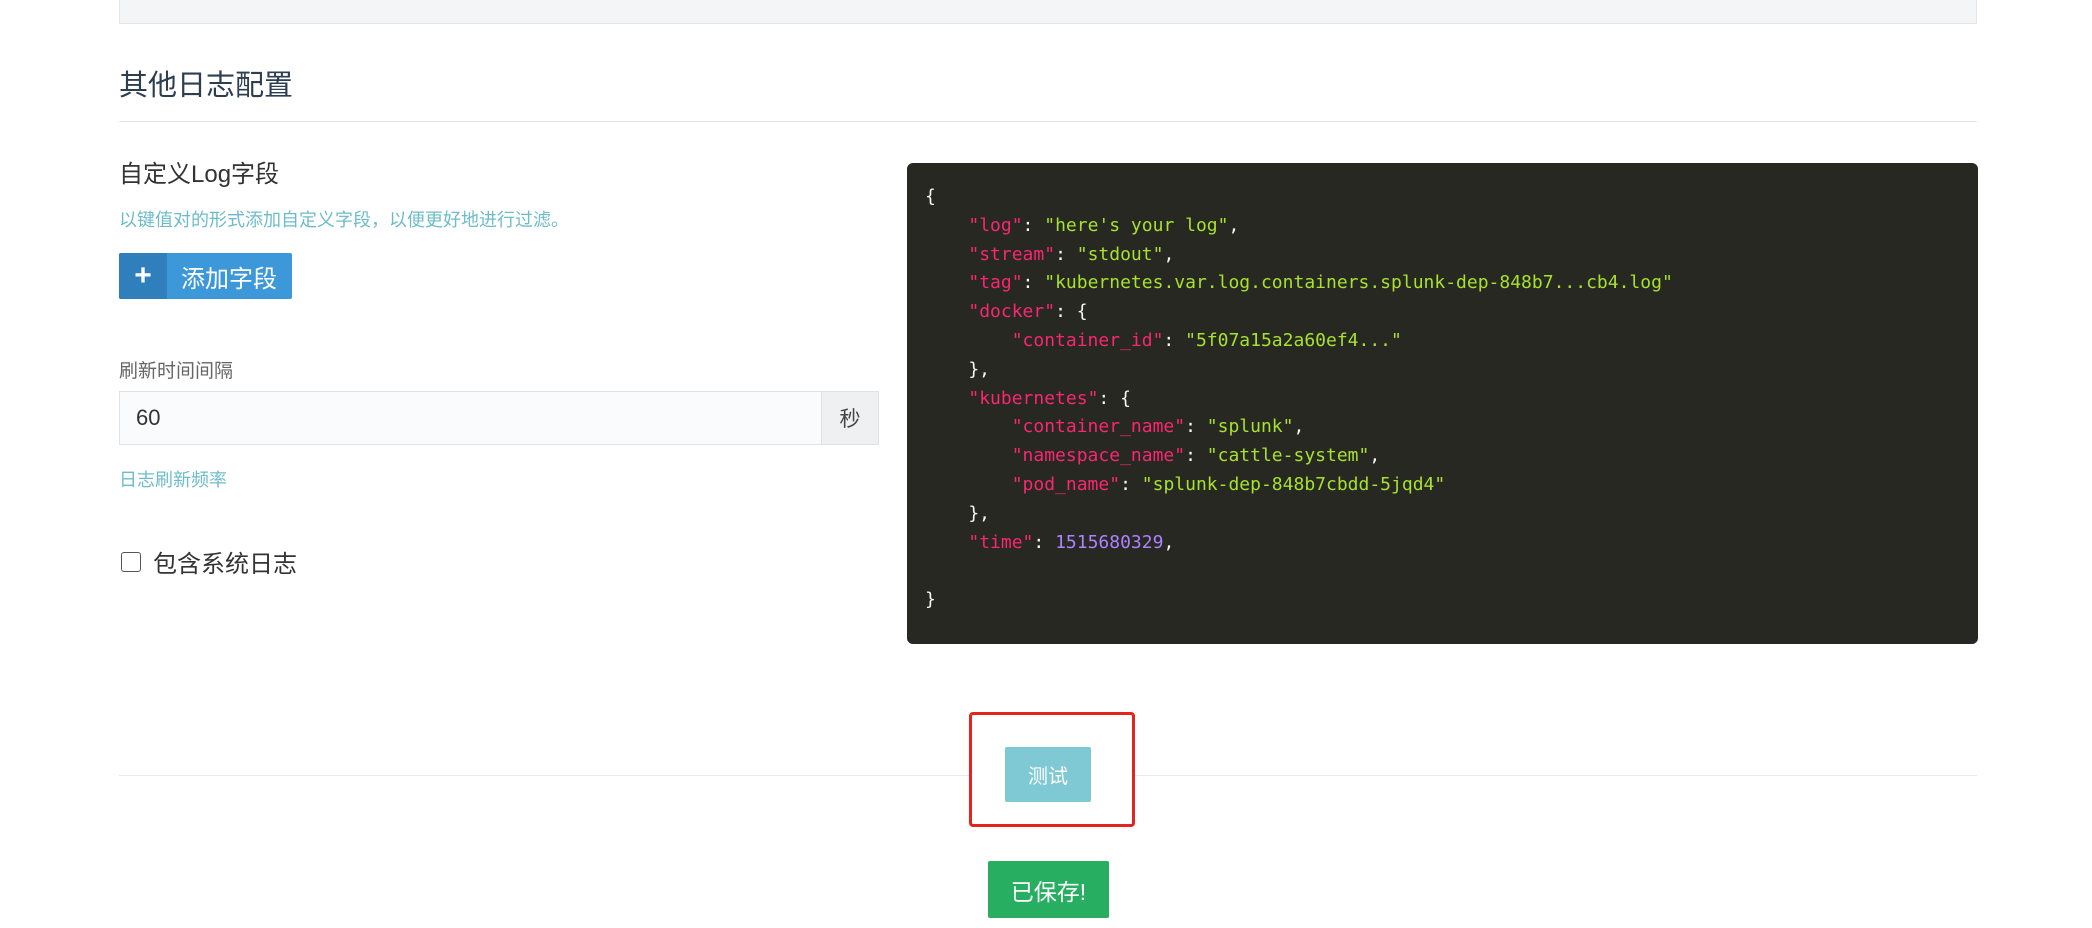 The width and height of the screenshot is (2092, 928). I want to click on refresh-interval-unit: 秒, so click(850, 418).